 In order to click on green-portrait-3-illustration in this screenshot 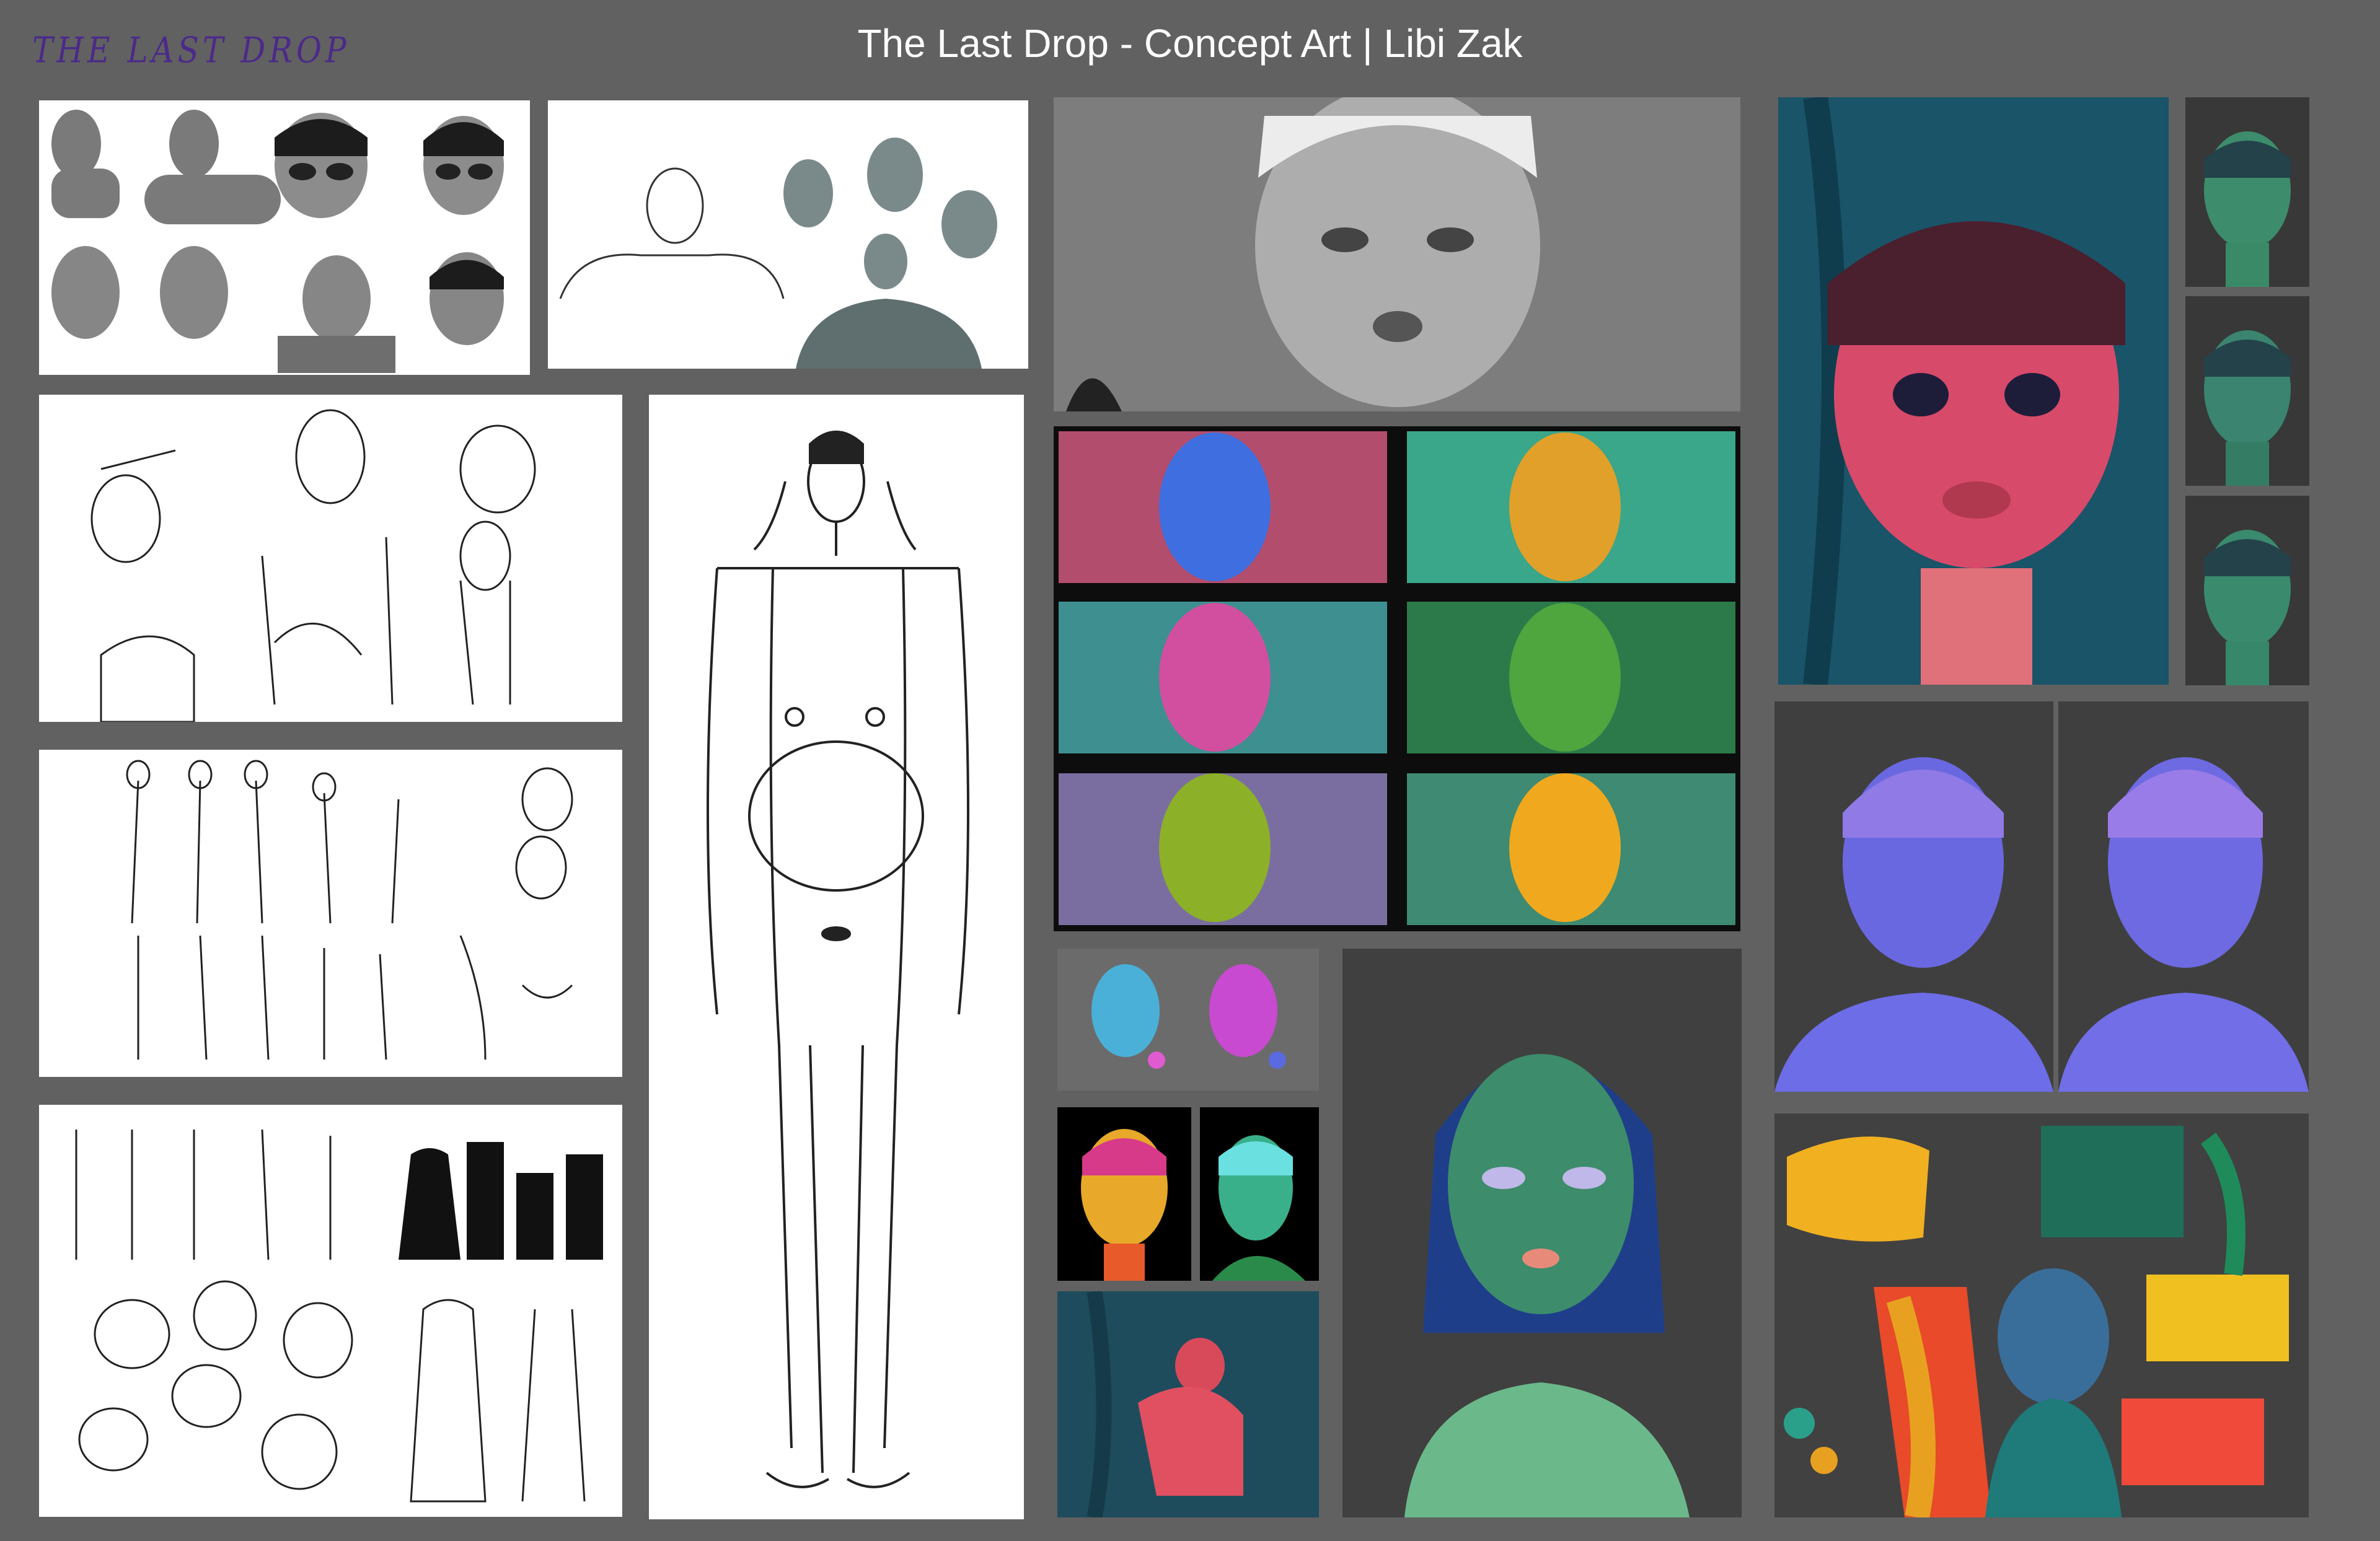, I will do `click(2247, 607)`.